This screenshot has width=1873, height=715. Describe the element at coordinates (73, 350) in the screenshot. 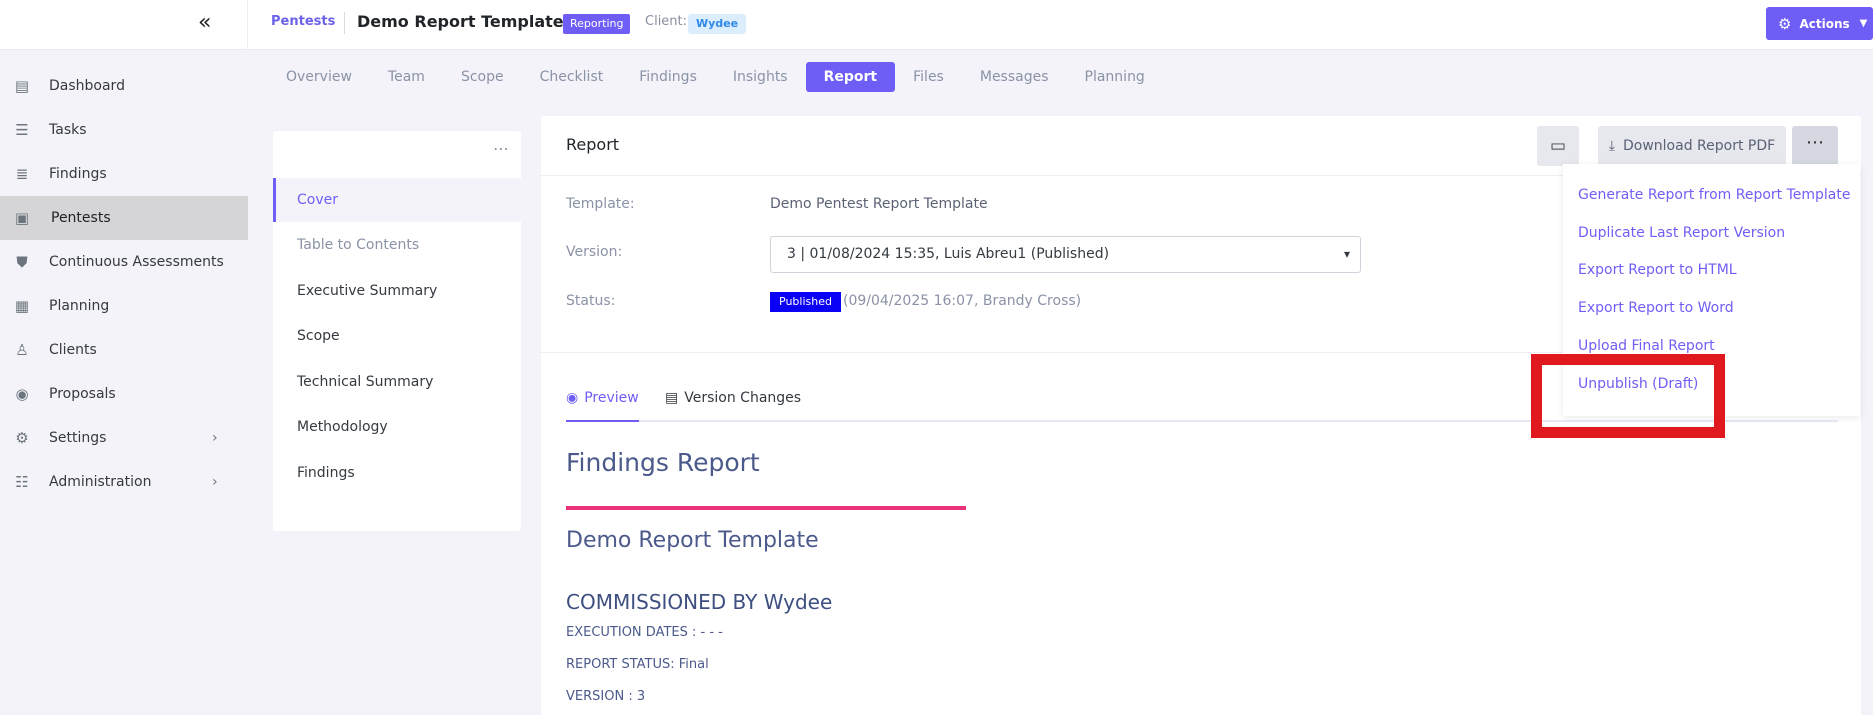

I see `sidebar-item-label: Clients` at that location.